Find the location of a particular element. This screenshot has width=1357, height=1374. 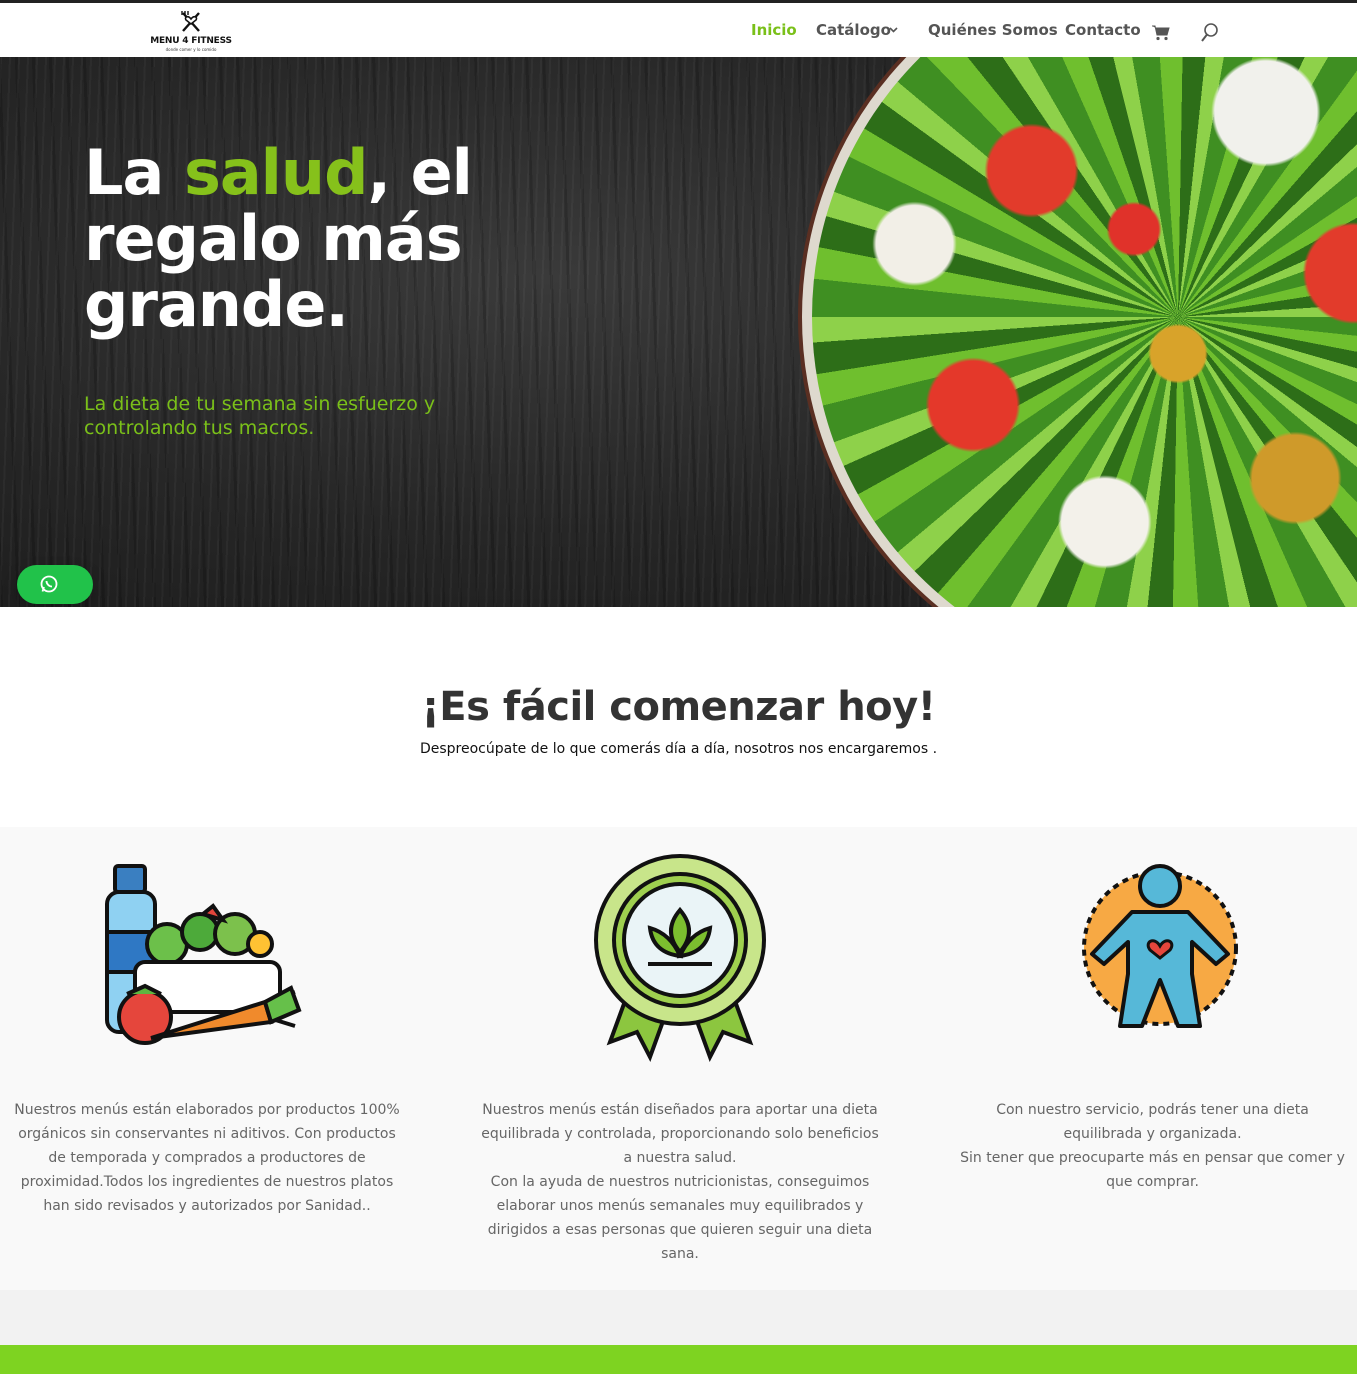

brand-tagline: donde comer y lo comido is located at coordinates (191, 49).